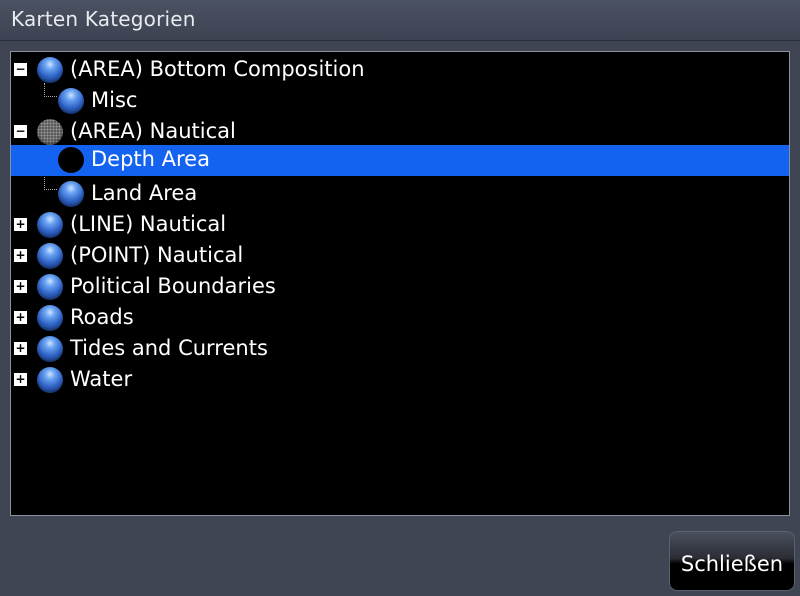 The image size is (800, 596). I want to click on tree-item-label: Tides and Currents, so click(169, 348).